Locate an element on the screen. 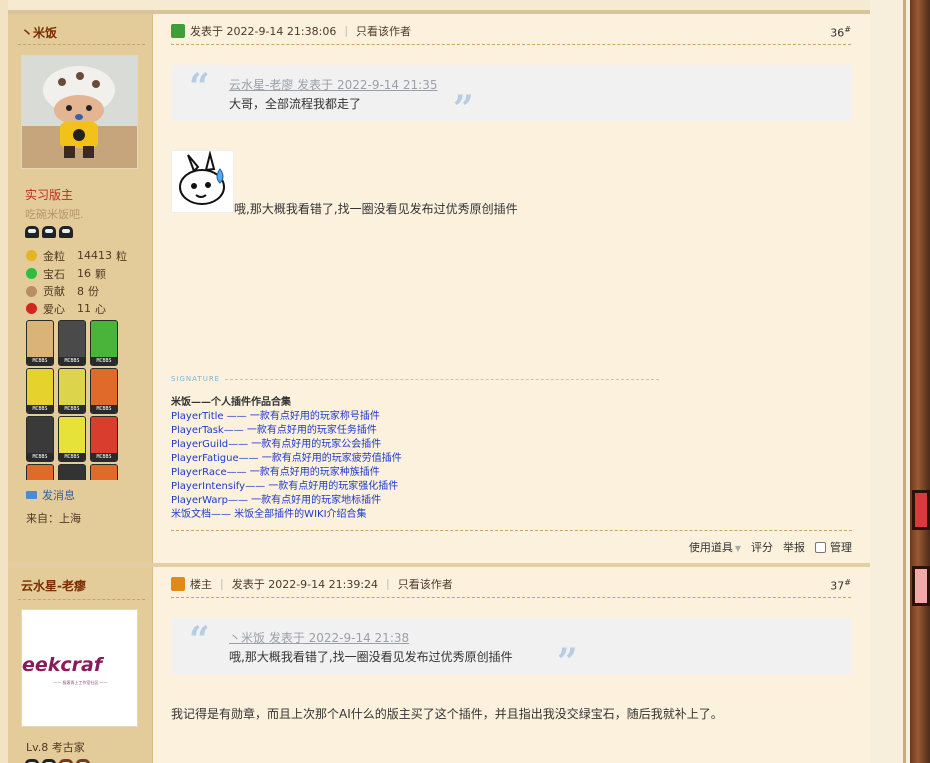 This screenshot has height=763, width=930. ore-medal-icon: MCBBS is located at coordinates (40, 439).